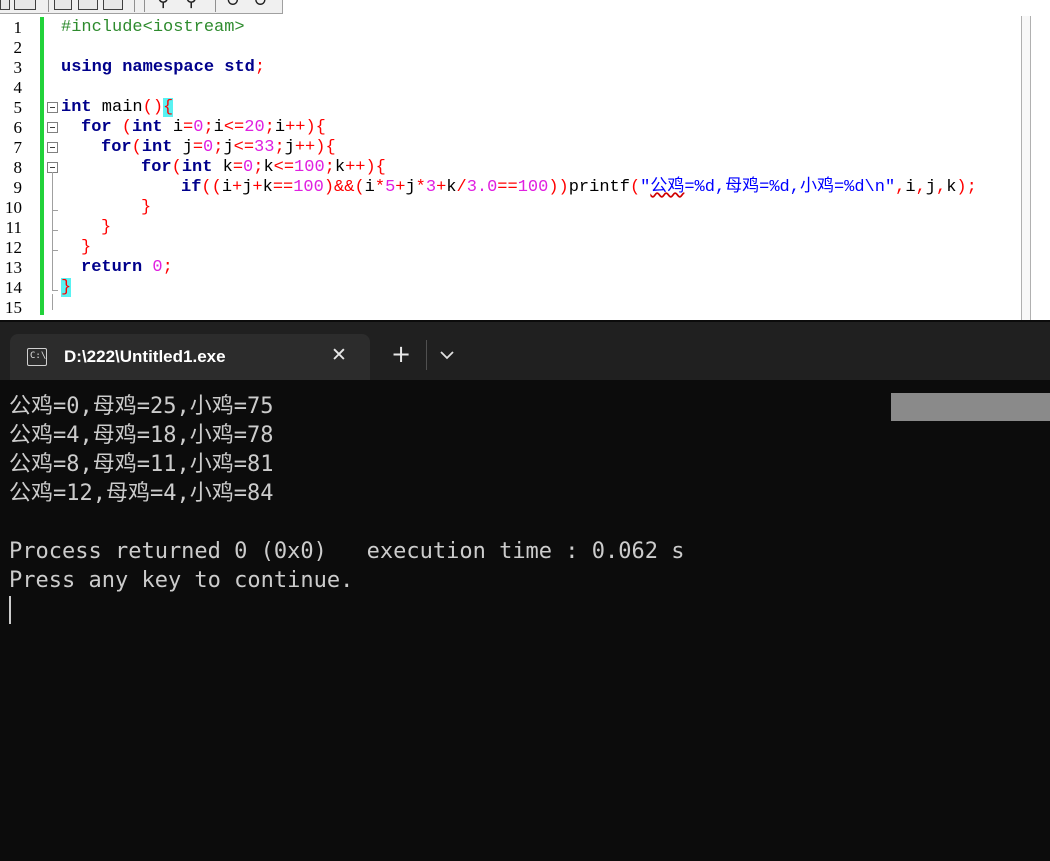 The image size is (1050, 861). I want to click on paste-icon, so click(113, 5).